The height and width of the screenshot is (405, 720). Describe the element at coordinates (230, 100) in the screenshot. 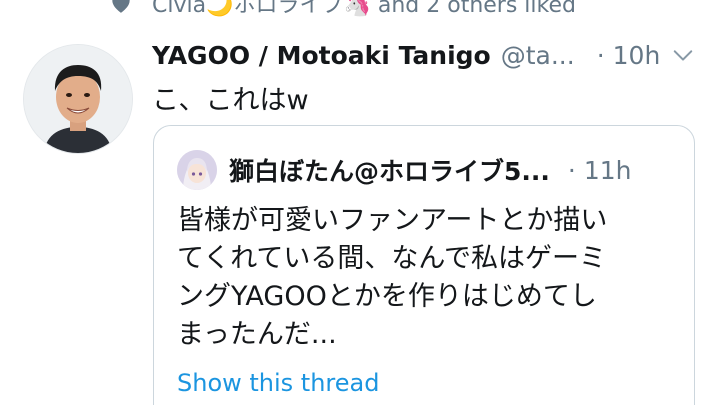

I see `tweet-text: こ、これはw` at that location.